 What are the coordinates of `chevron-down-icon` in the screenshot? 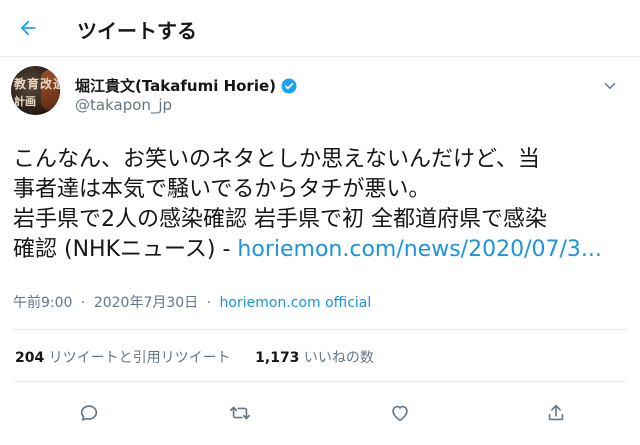 It's located at (610, 86).